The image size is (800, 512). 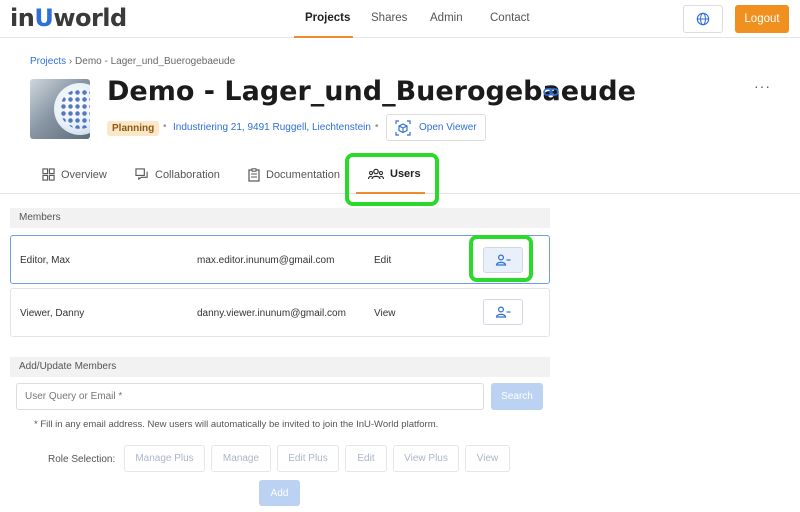 What do you see at coordinates (133, 128) in the screenshot?
I see `status-badge: Planning` at bounding box center [133, 128].